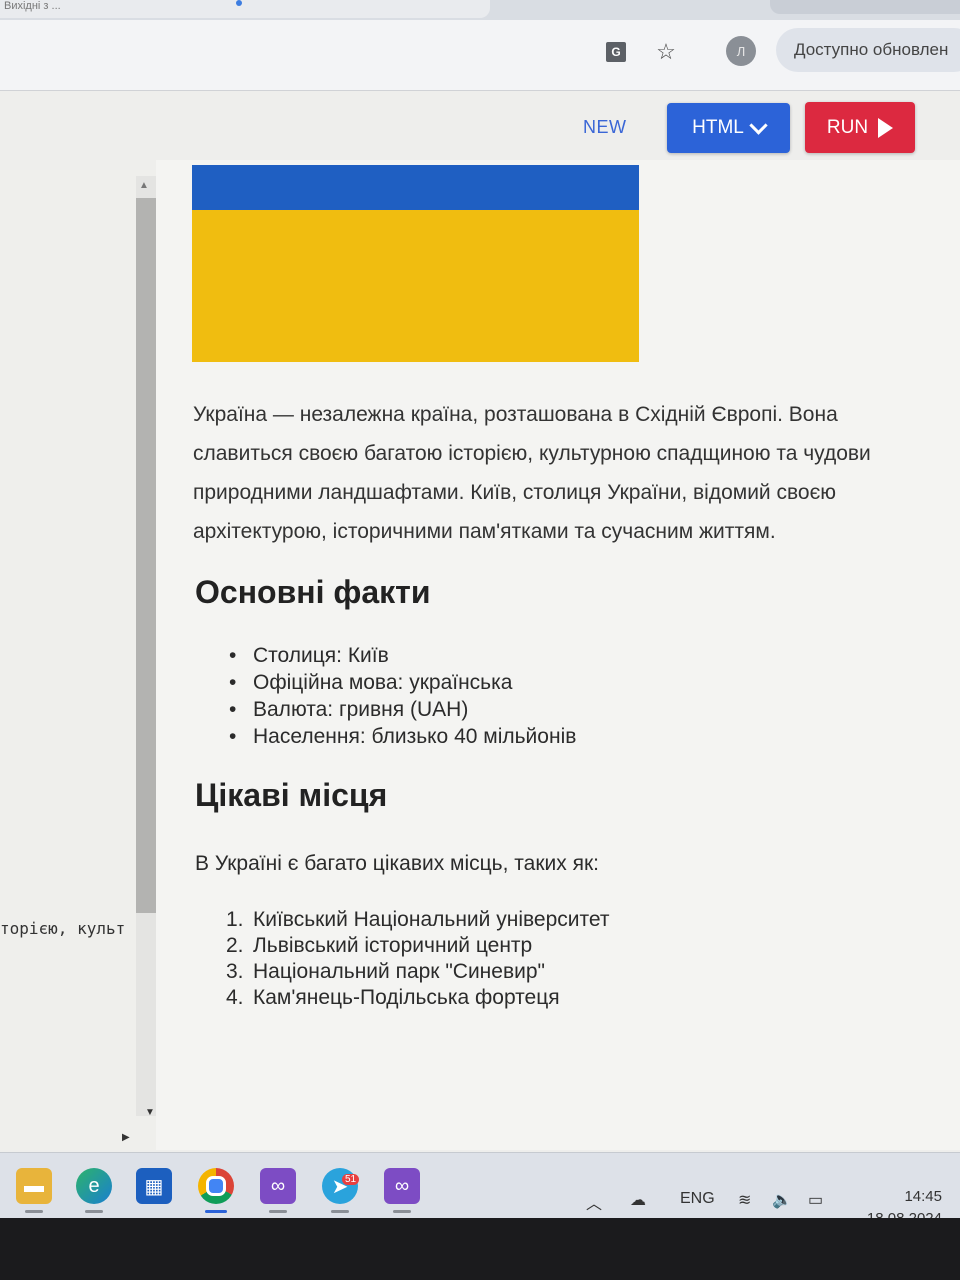  What do you see at coordinates (216, 1186) in the screenshot?
I see `chrome-icon` at bounding box center [216, 1186].